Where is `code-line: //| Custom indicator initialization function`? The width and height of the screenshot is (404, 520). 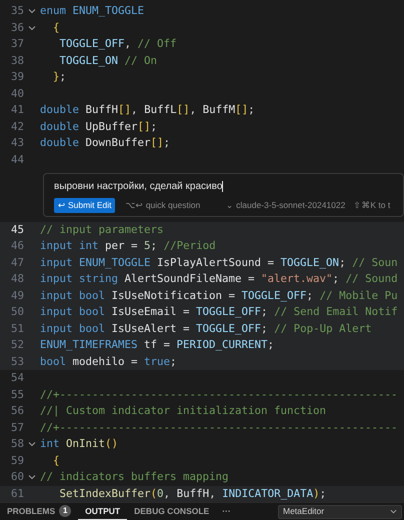
code-line: //| Custom indicator initialization function is located at coordinates (183, 411).